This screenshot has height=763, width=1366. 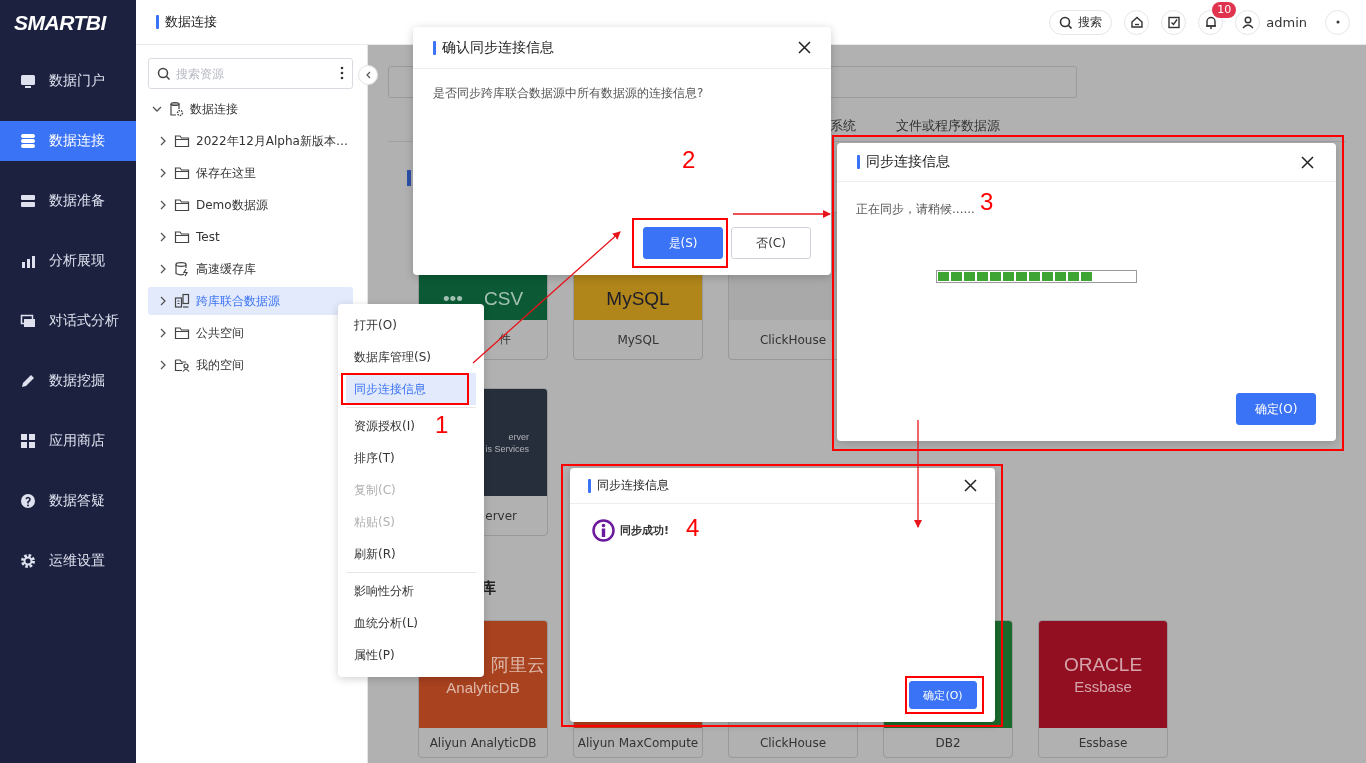 What do you see at coordinates (693, 528) in the screenshot?
I see `step-number: 4` at bounding box center [693, 528].